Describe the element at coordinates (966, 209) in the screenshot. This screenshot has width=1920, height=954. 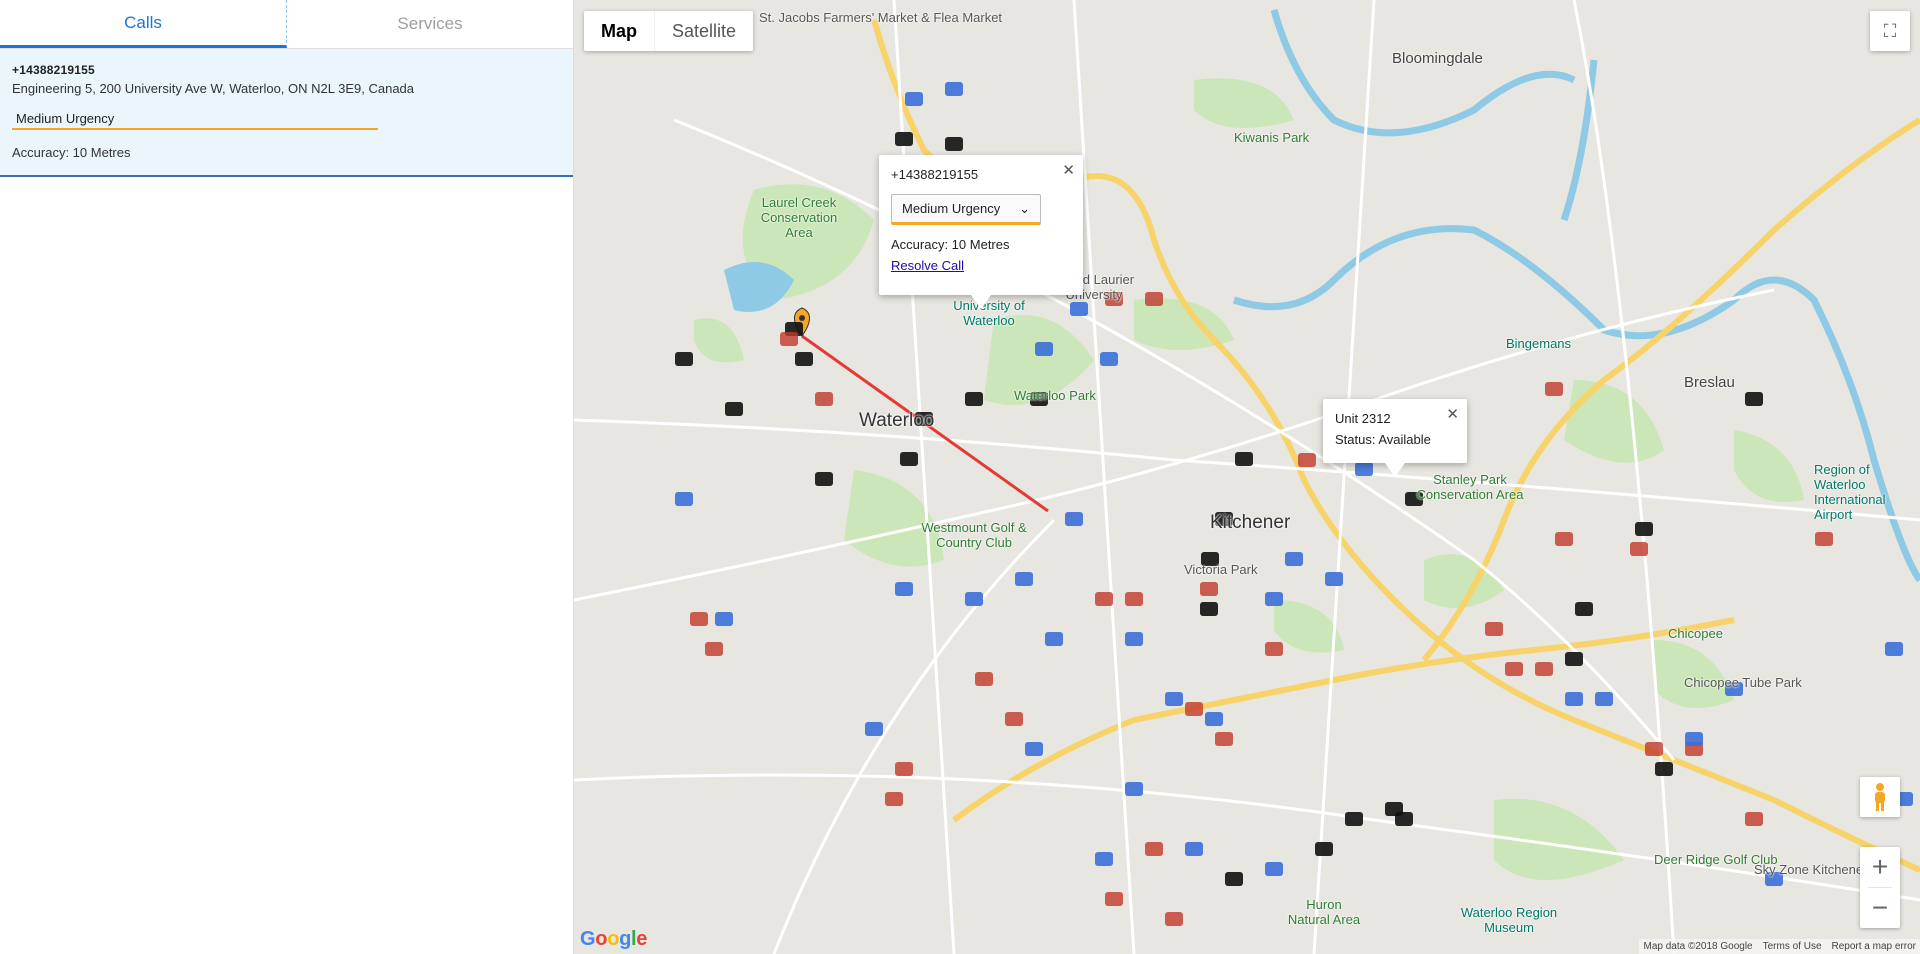
I see `iw-urgency-select: Medium Urgency ⌄` at that location.